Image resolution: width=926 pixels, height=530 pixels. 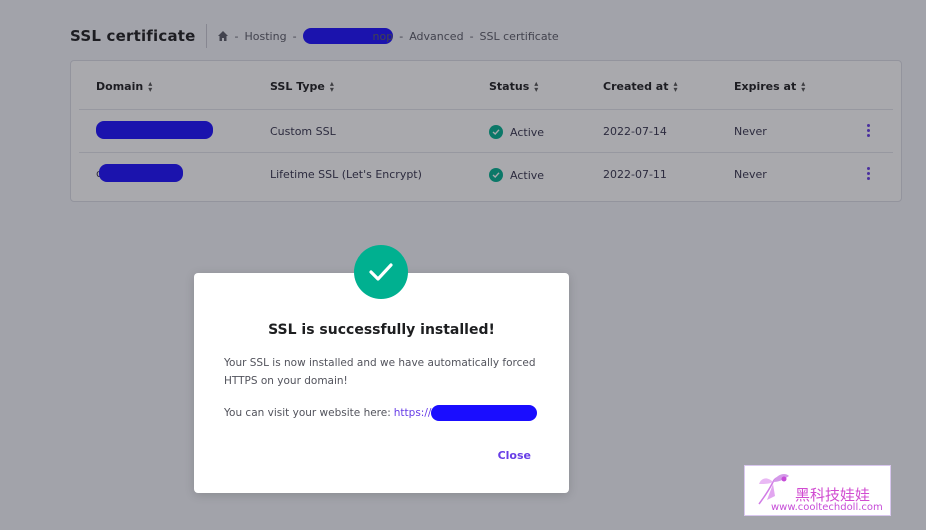 What do you see at coordinates (484, 413) in the screenshot?
I see `redacted-url` at bounding box center [484, 413].